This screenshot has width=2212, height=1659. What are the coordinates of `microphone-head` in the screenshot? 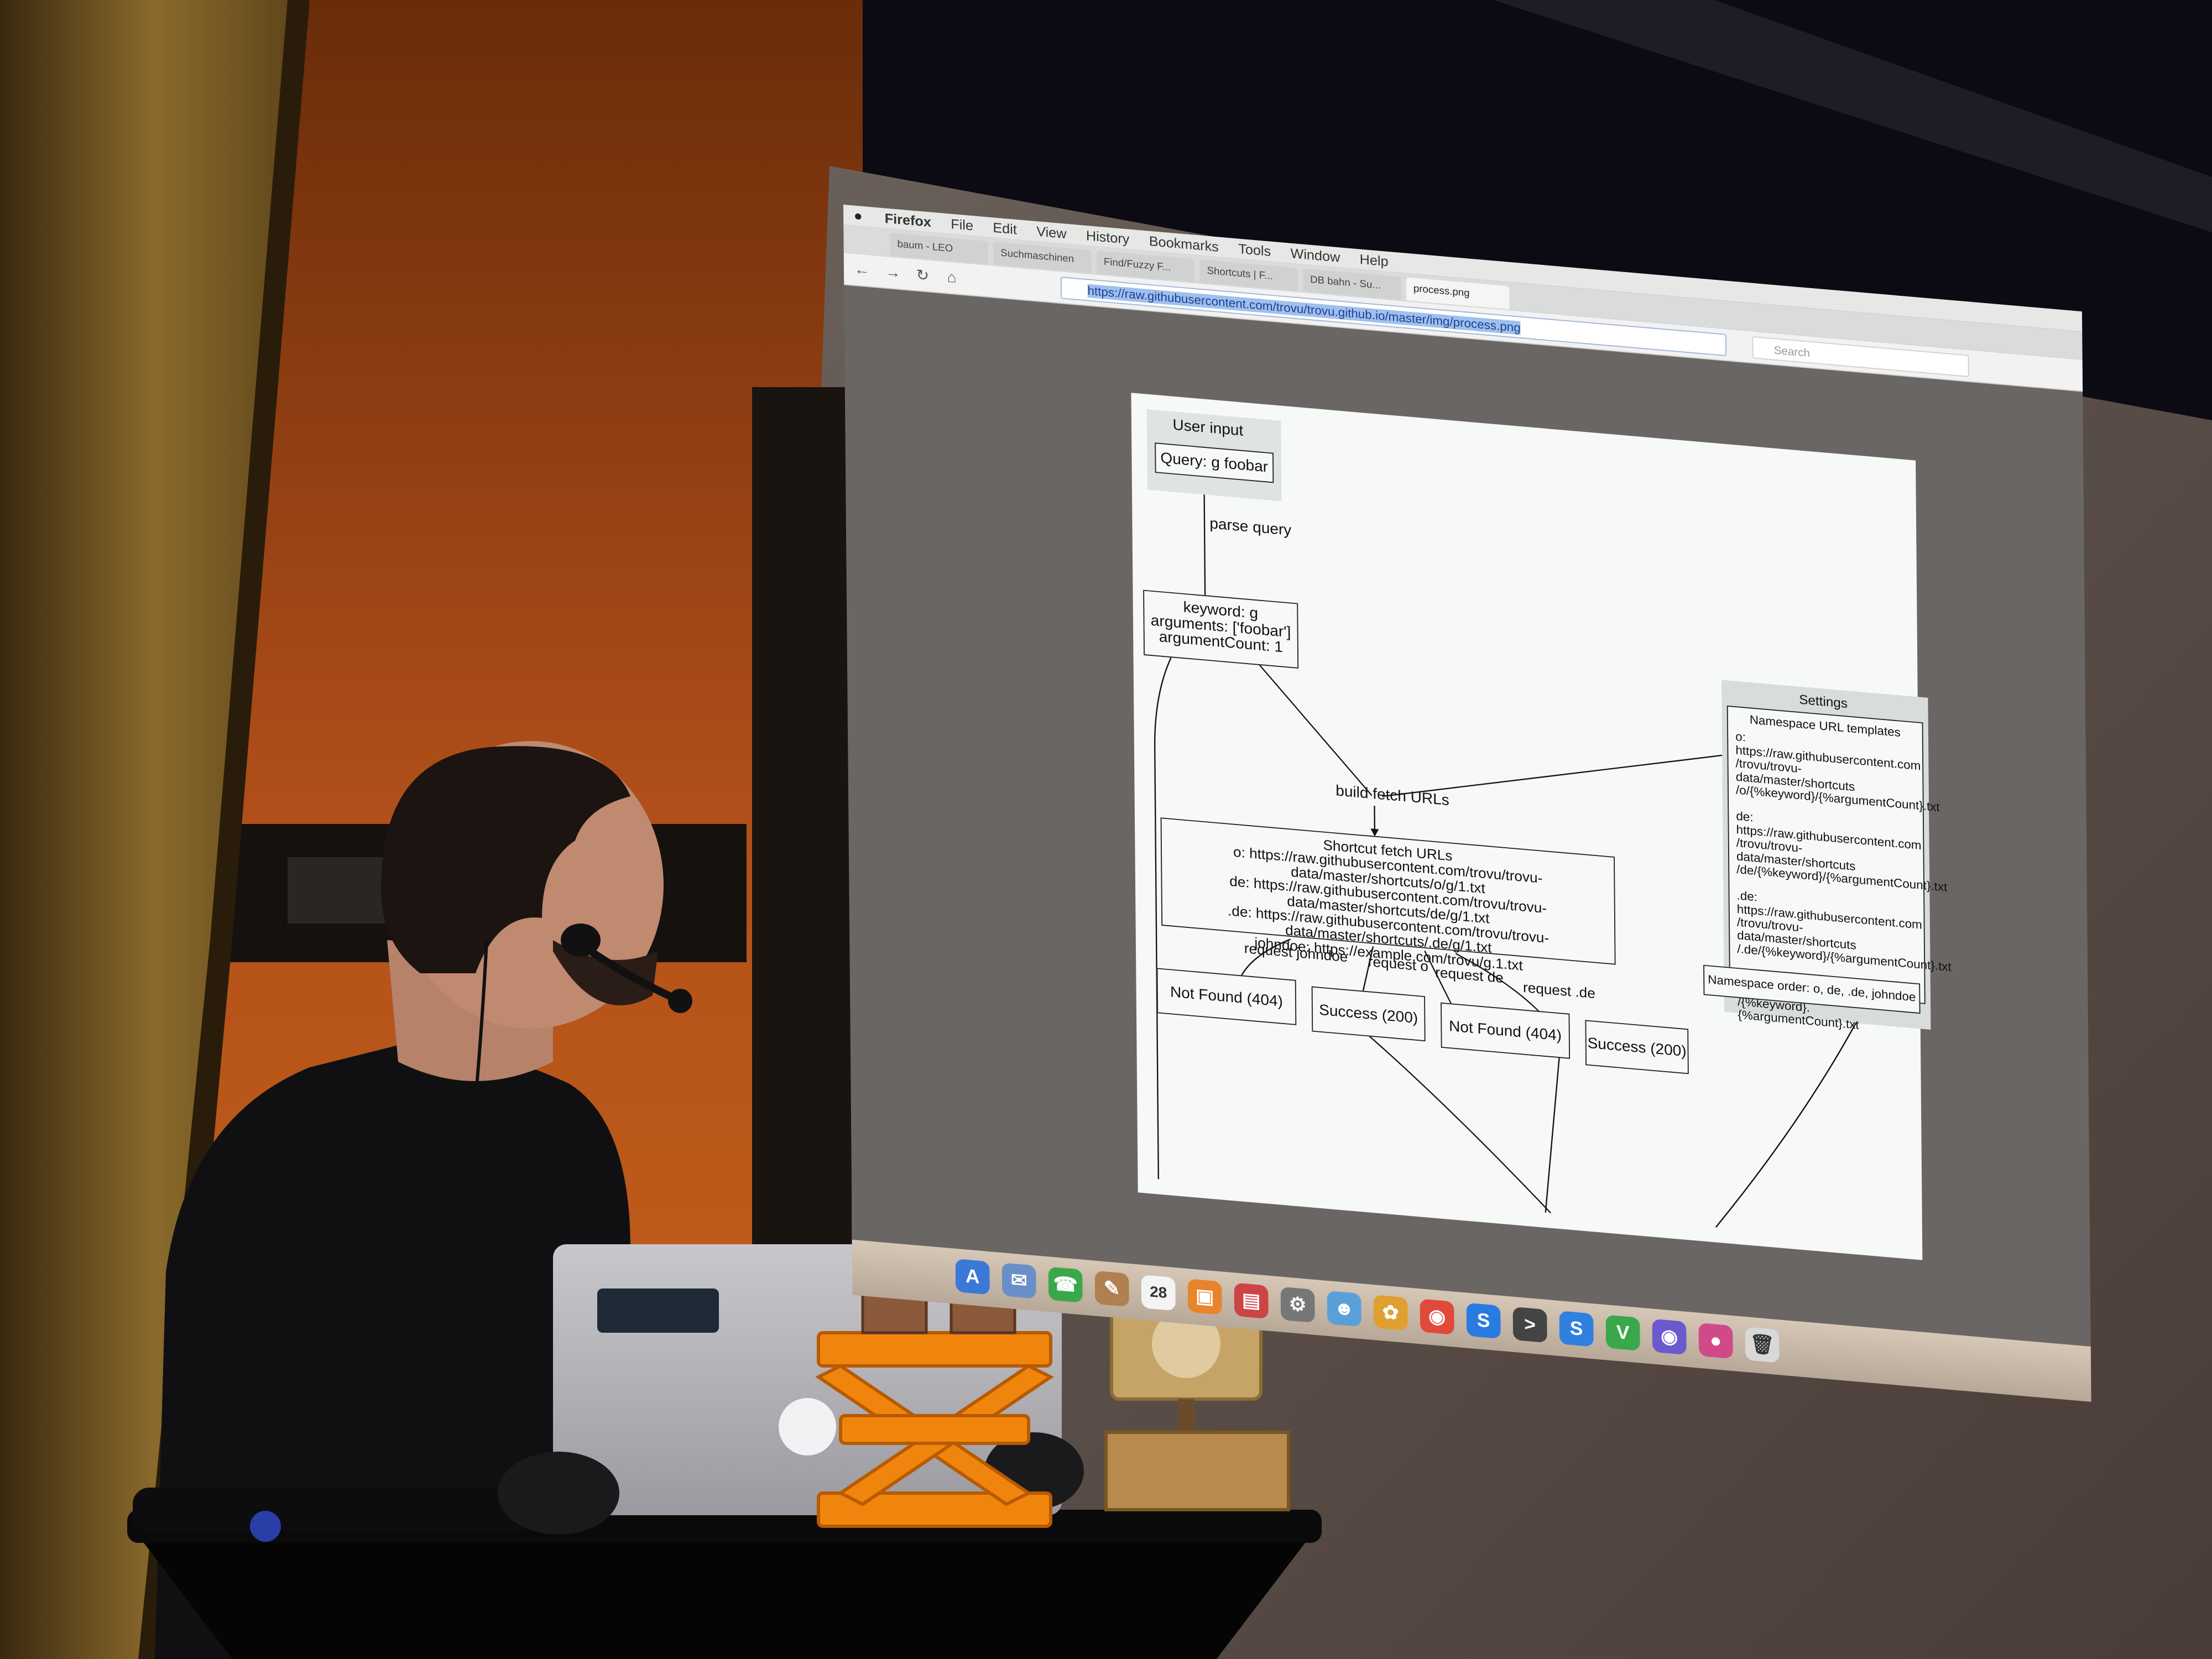 It's located at (558, 1494).